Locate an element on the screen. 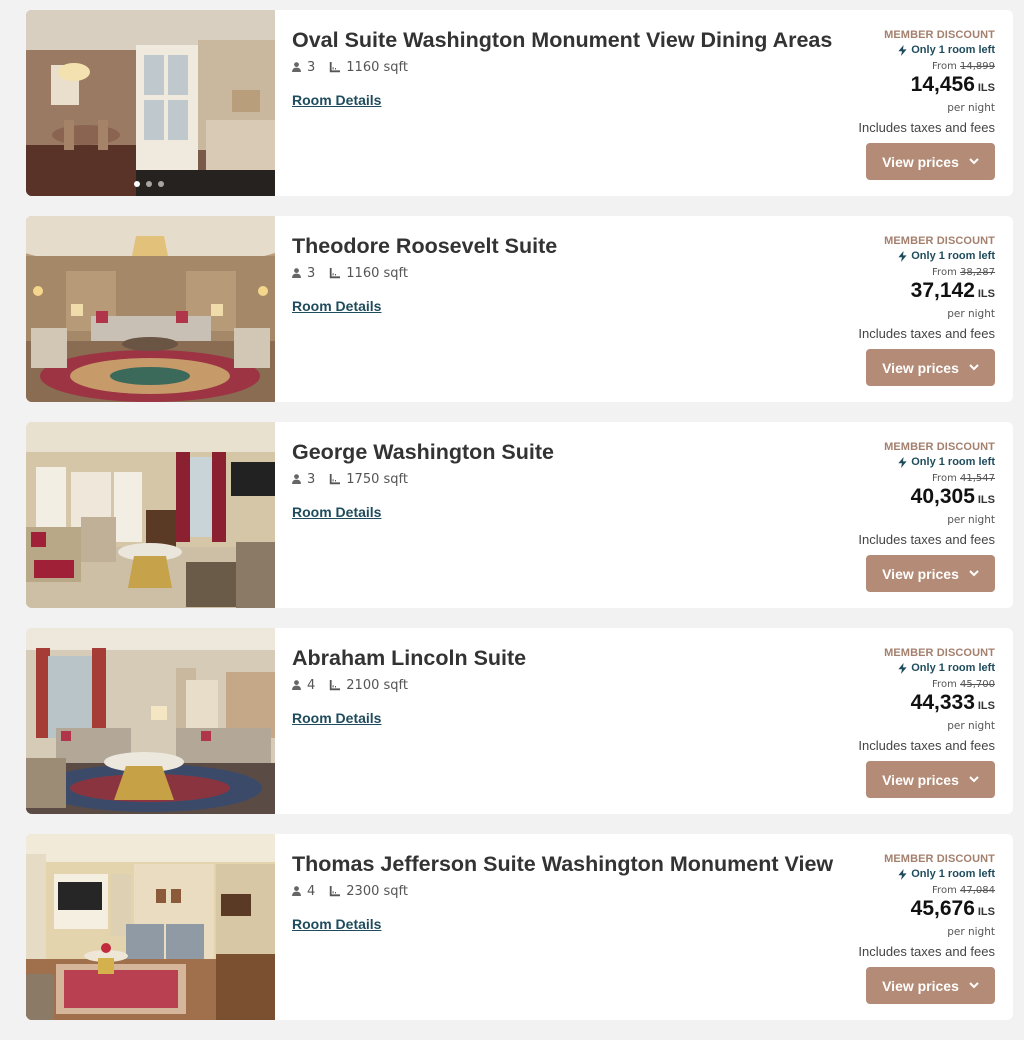  current-price: 44,333 ILS is located at coordinates (875, 704).